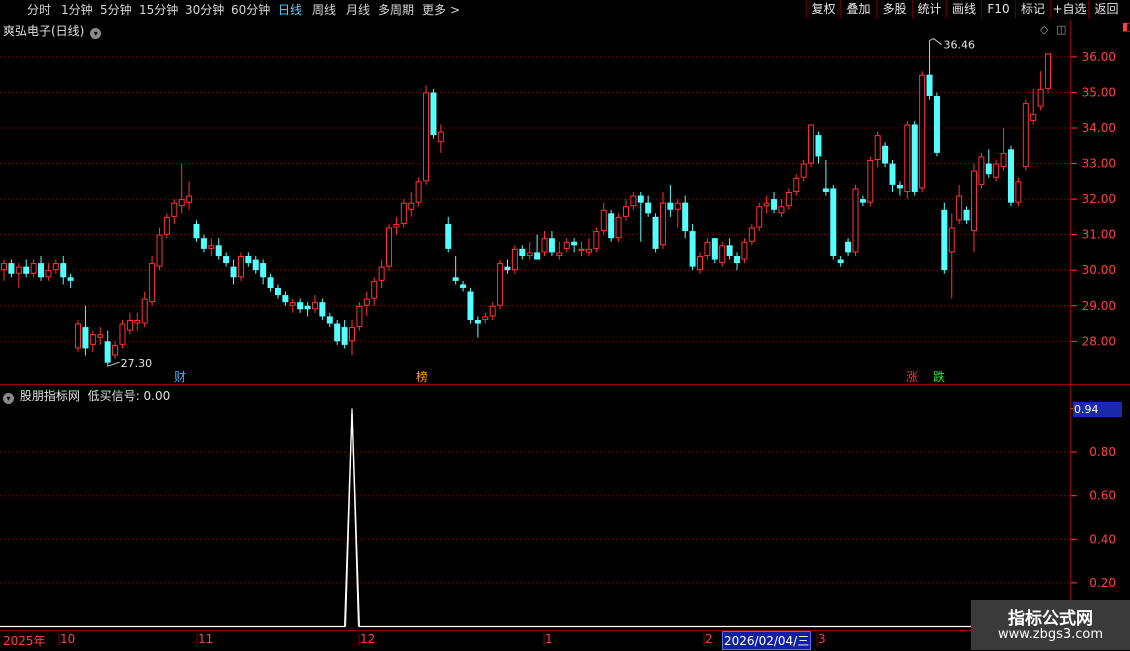  I want to click on toolbar-button-1: 叠加, so click(858, 9).